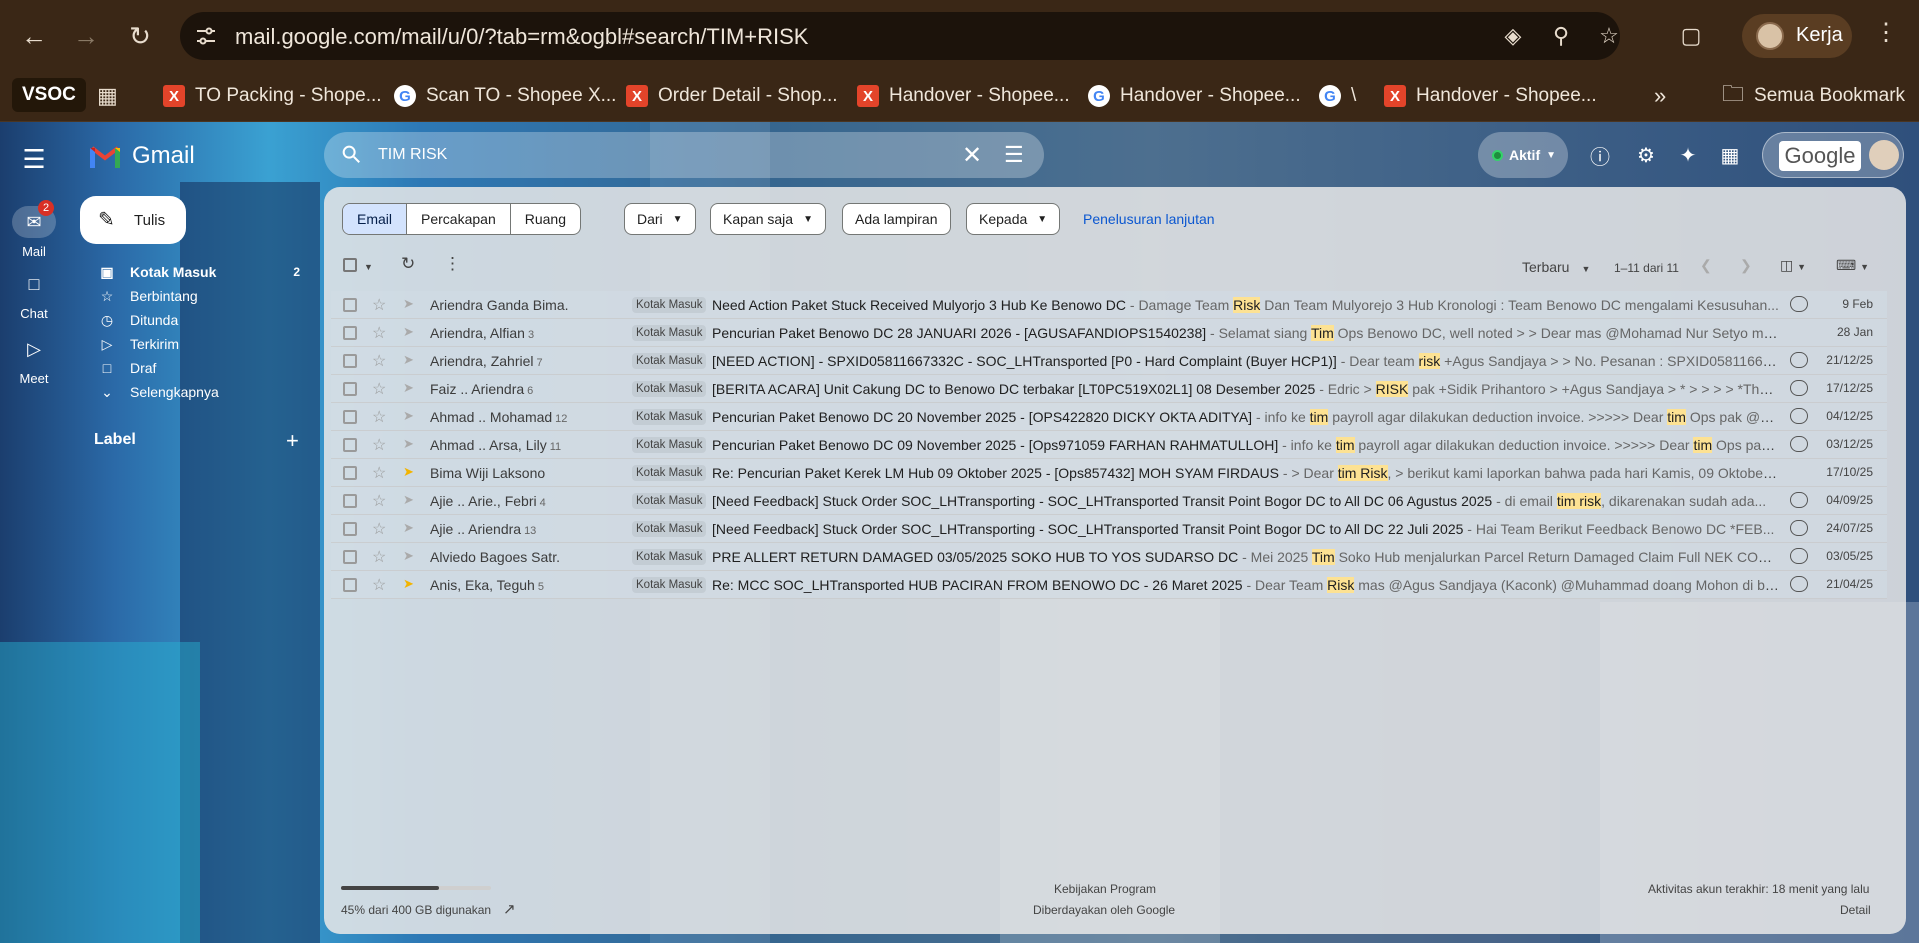 This screenshot has height=943, width=1919. What do you see at coordinates (1513, 36) in the screenshot?
I see `translate-icon: ◈` at bounding box center [1513, 36].